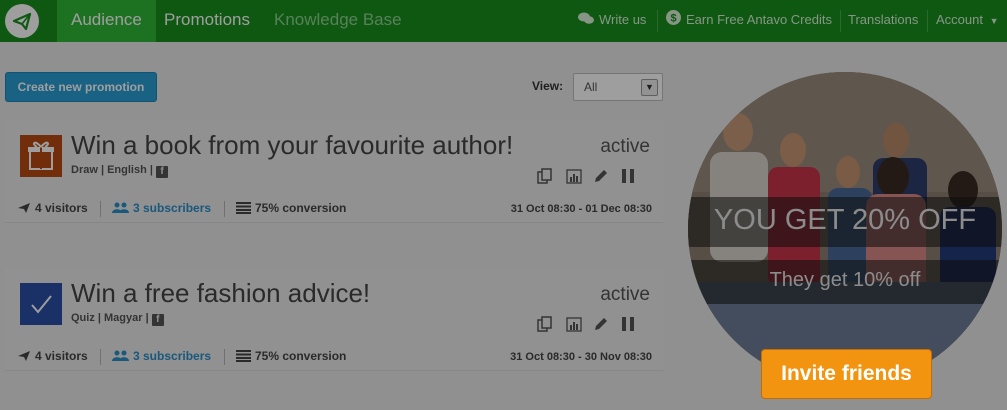  I want to click on promotion-title: Win a free fashion advice!, so click(220, 293).